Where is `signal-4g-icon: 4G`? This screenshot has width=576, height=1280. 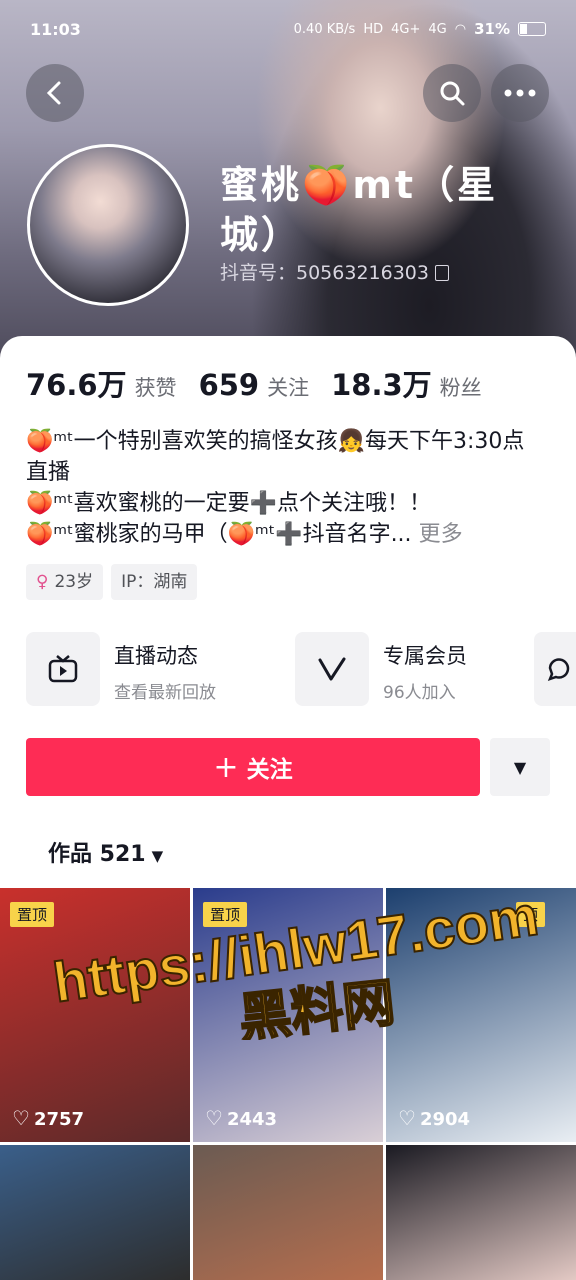 signal-4g-icon: 4G is located at coordinates (437, 29).